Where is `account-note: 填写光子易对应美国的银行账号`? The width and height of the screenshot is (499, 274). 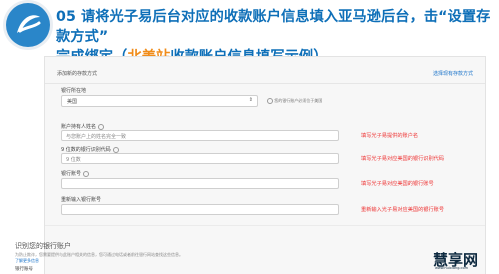 account-note: 填写光子易对应美国的银行账号 is located at coordinates (397, 184).